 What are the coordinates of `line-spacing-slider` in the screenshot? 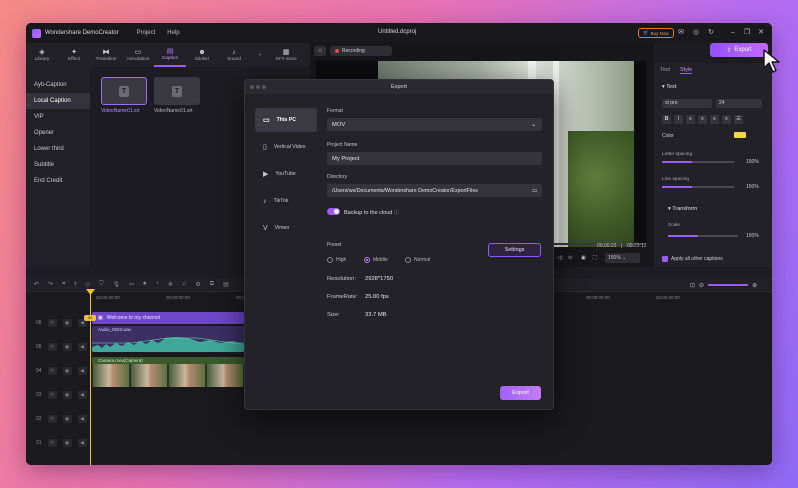 It's located at (698, 187).